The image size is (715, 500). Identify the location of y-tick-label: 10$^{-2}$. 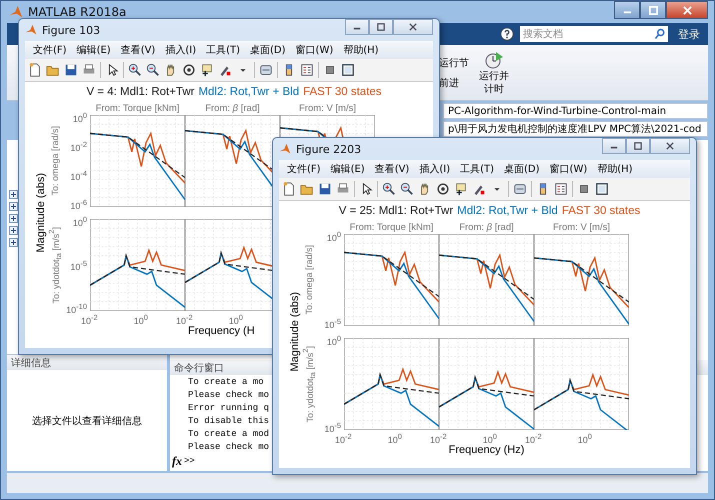
(78, 146).